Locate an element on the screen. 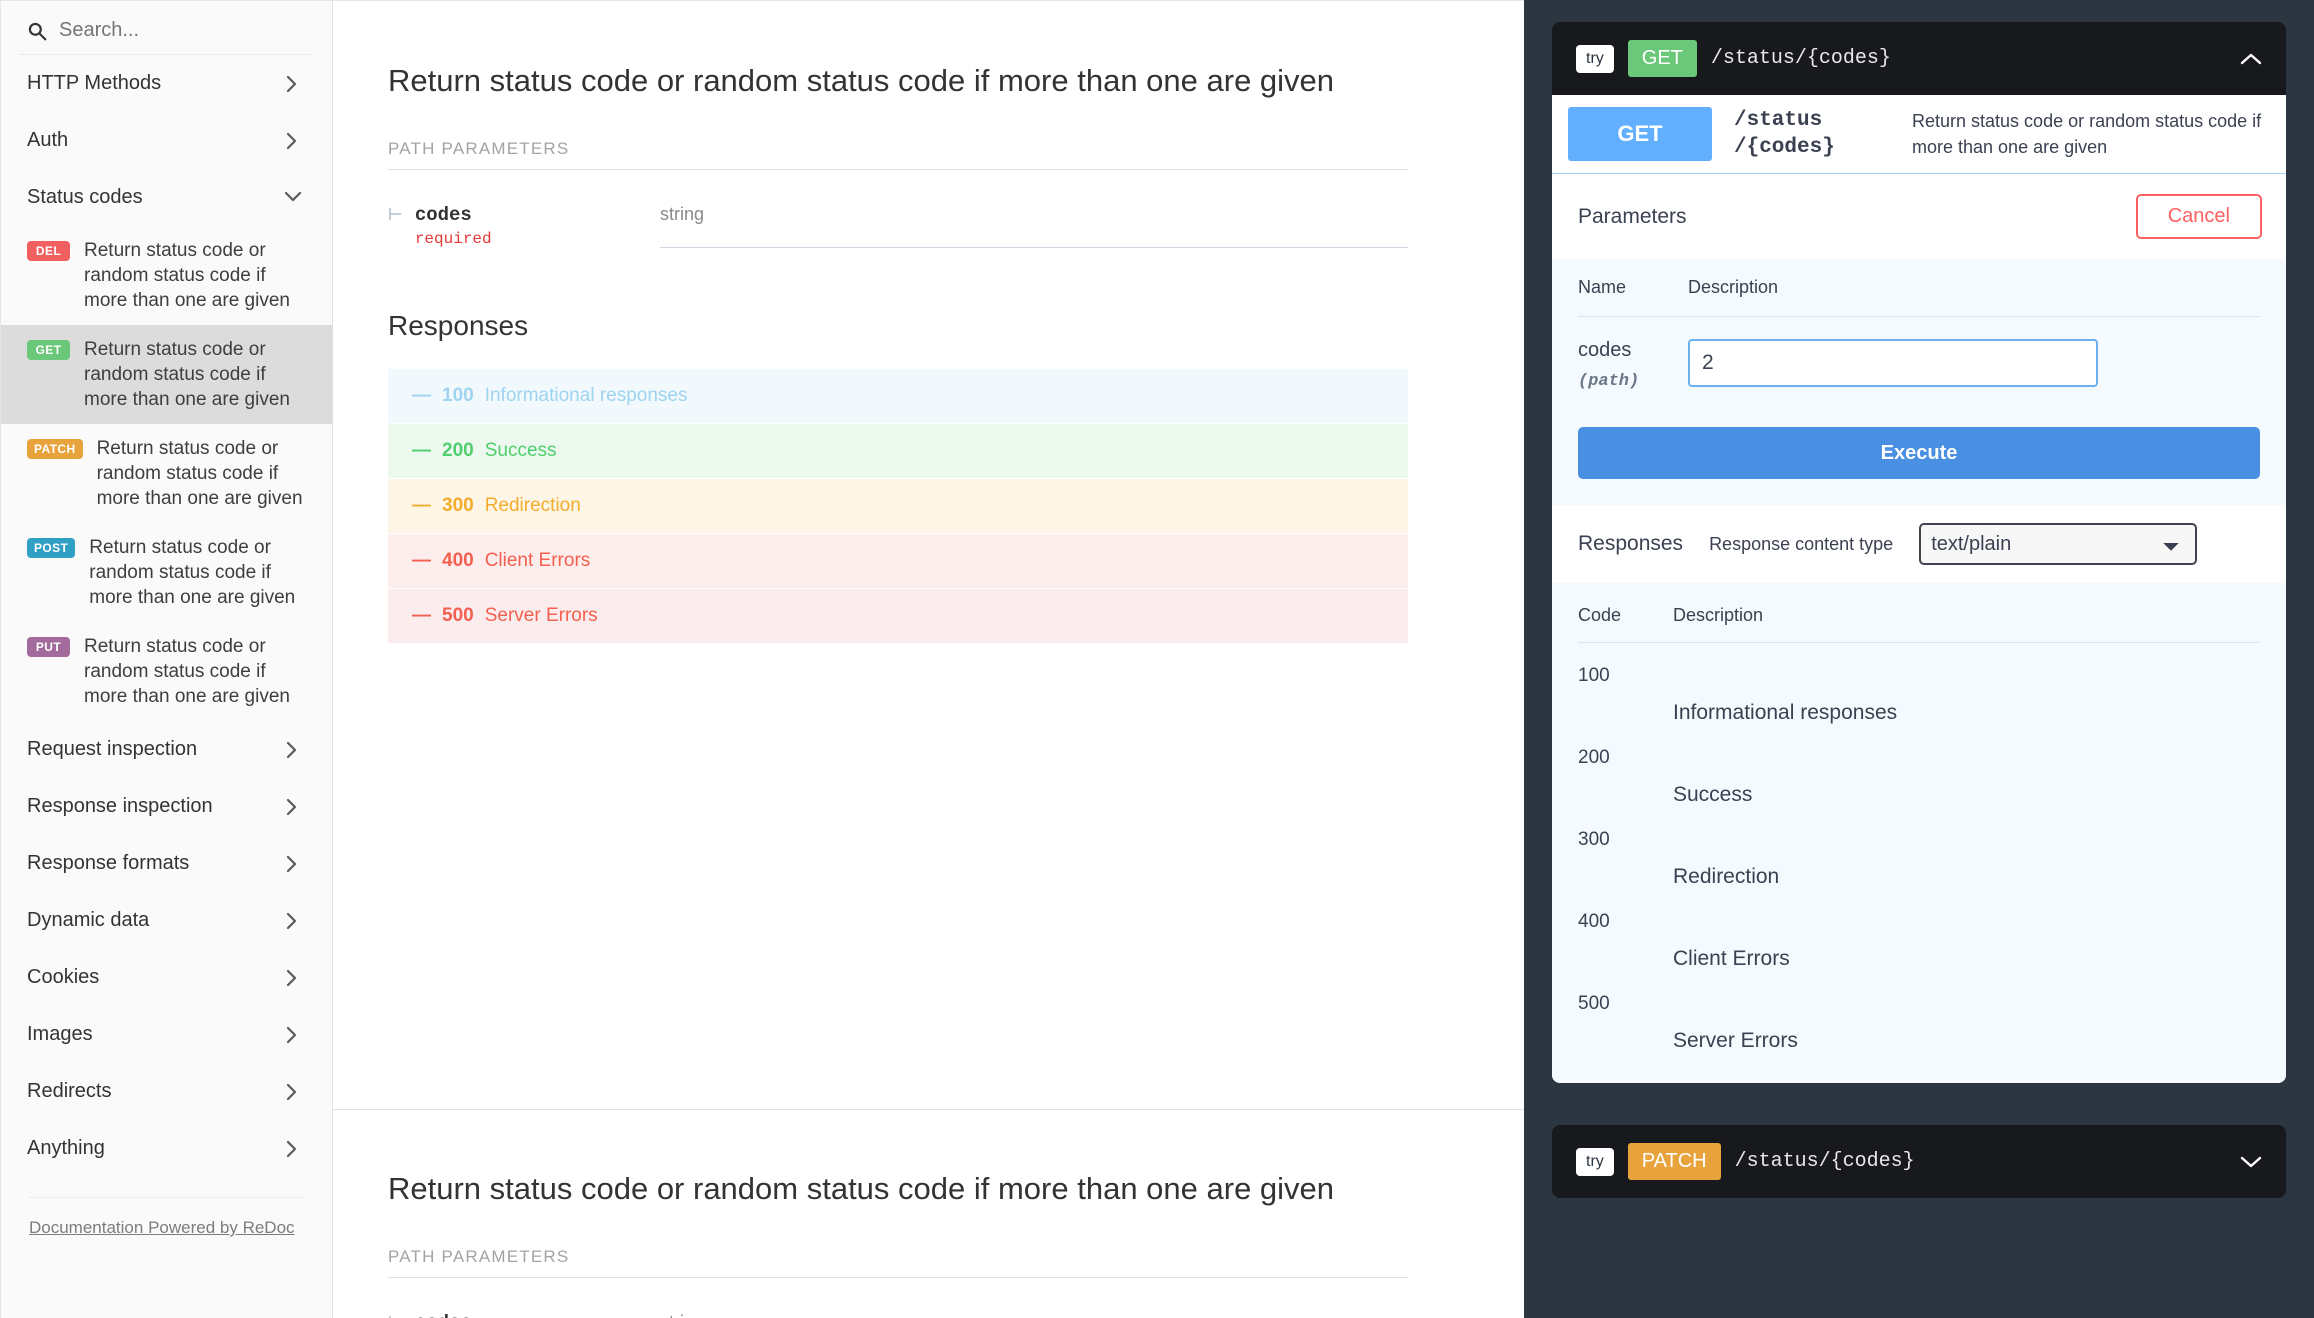 This screenshot has width=2314, height=1318. response-description: Server Errors is located at coordinates (541, 615).